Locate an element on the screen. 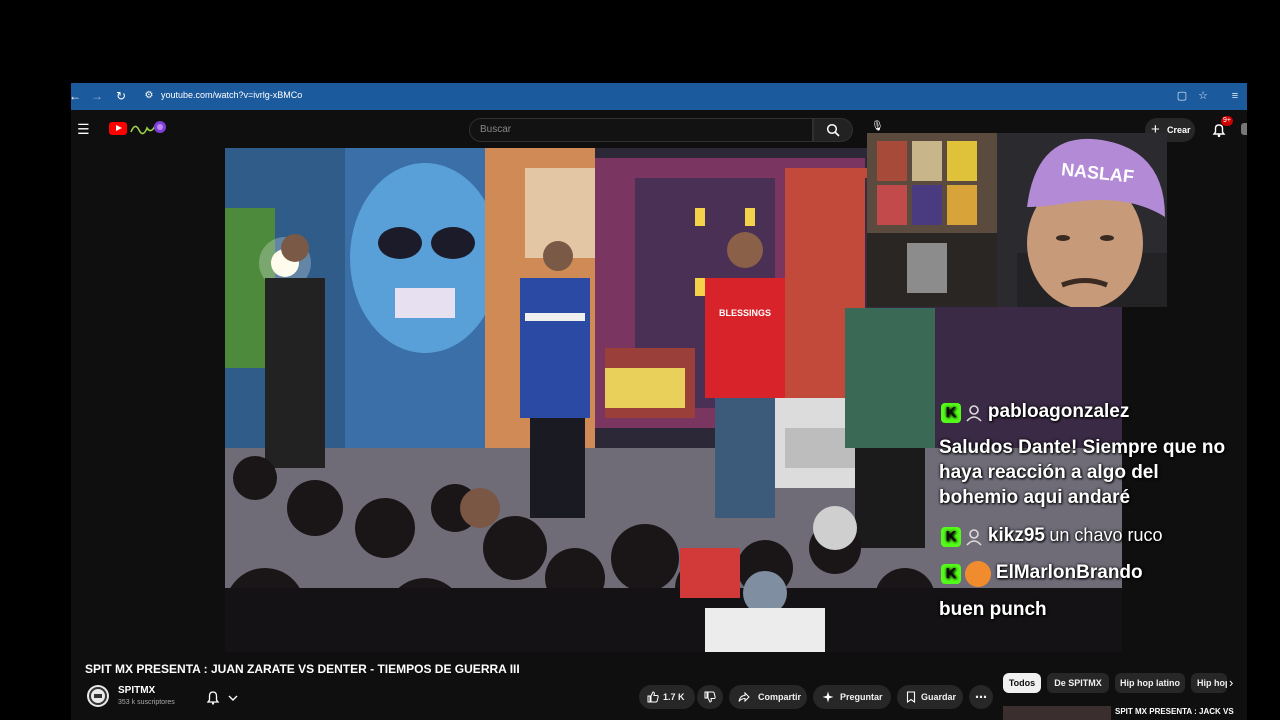 This screenshot has width=1280, height=720. reading-list-icon: ≡ is located at coordinates (1235, 96).